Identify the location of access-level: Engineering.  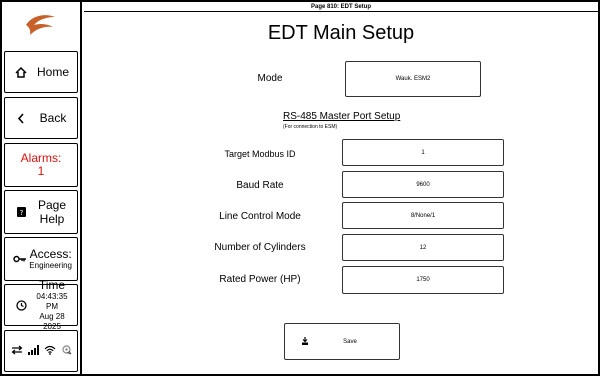
(50, 265).